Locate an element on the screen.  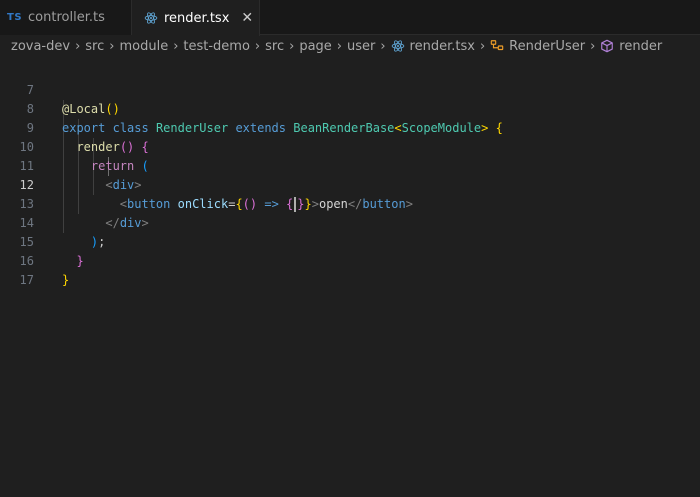
breadcrumb-class-label: RenderUser is located at coordinates (547, 46).